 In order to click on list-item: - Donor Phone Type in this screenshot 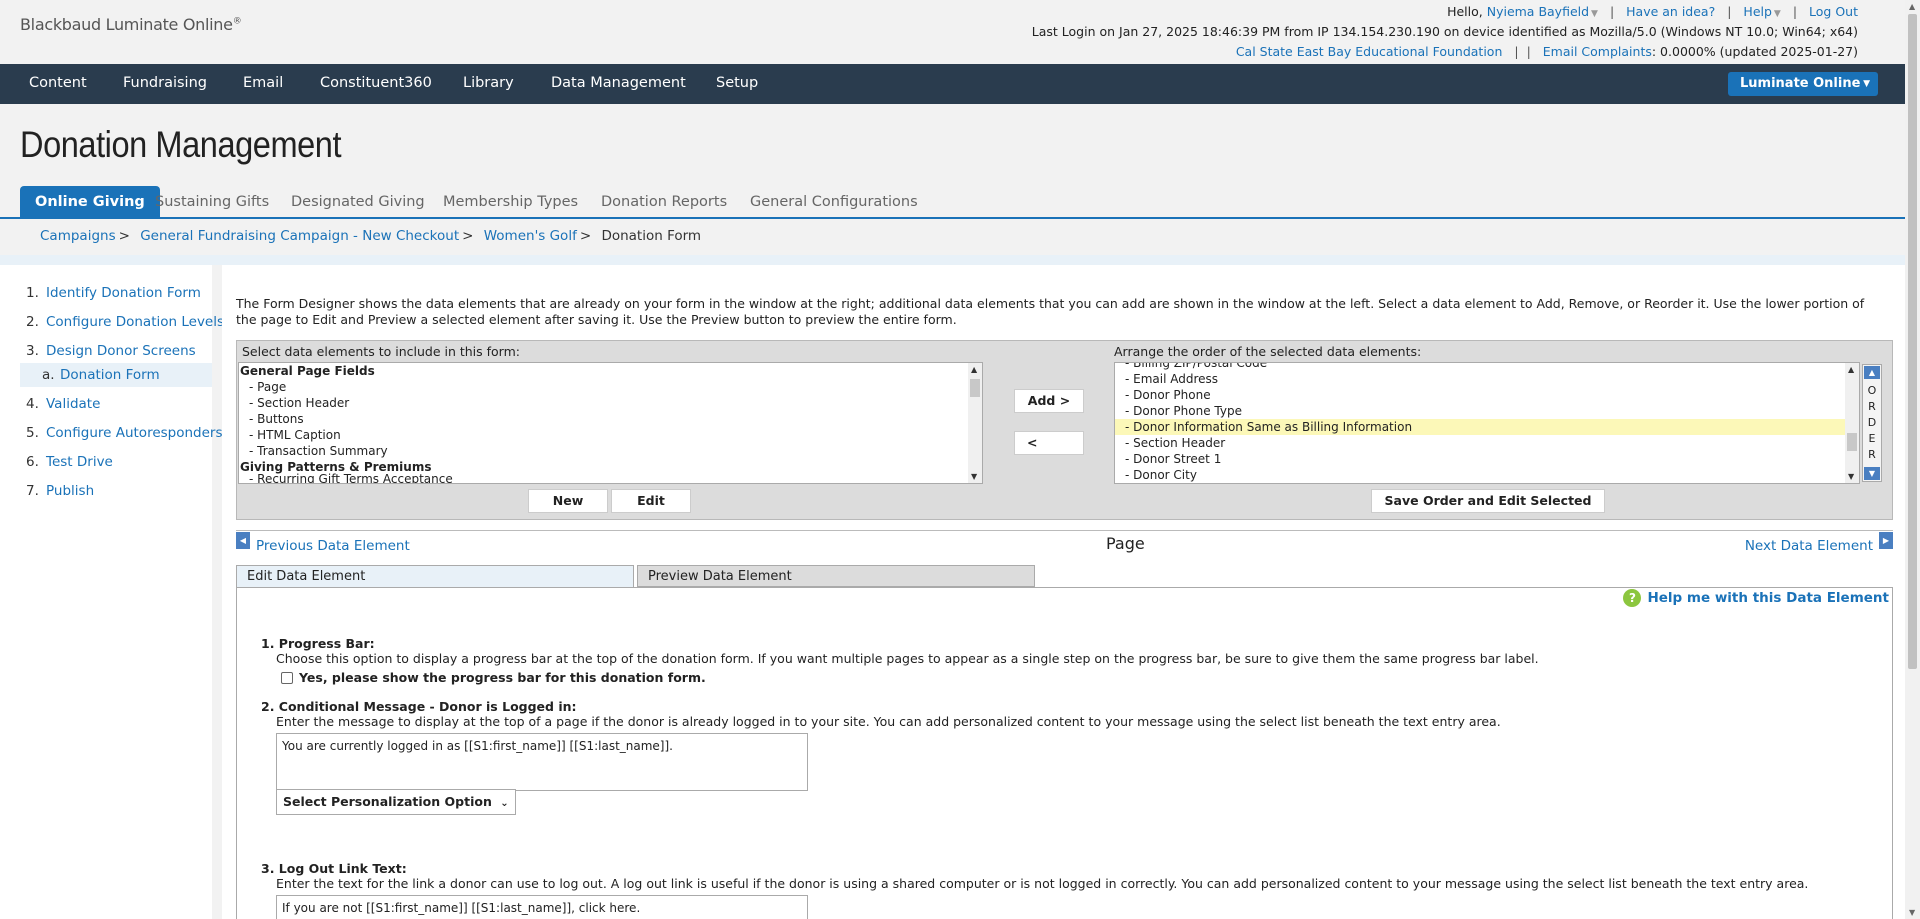, I will do `click(1487, 411)`.